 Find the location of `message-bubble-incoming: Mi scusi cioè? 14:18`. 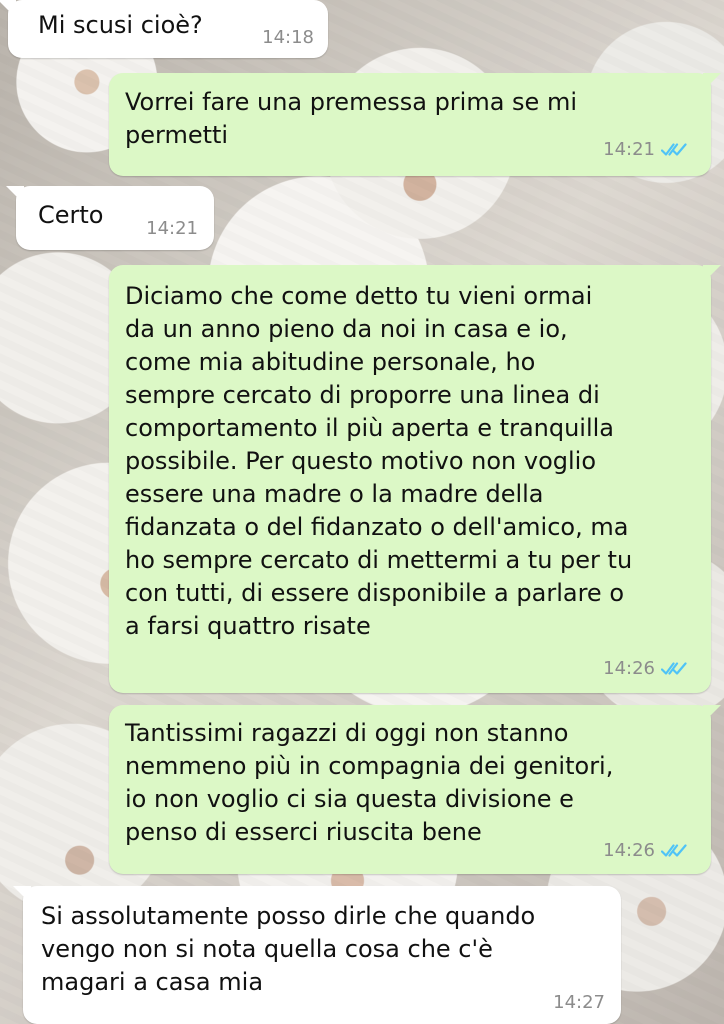

message-bubble-incoming: Mi scusi cioè? 14:18 is located at coordinates (168, 29).